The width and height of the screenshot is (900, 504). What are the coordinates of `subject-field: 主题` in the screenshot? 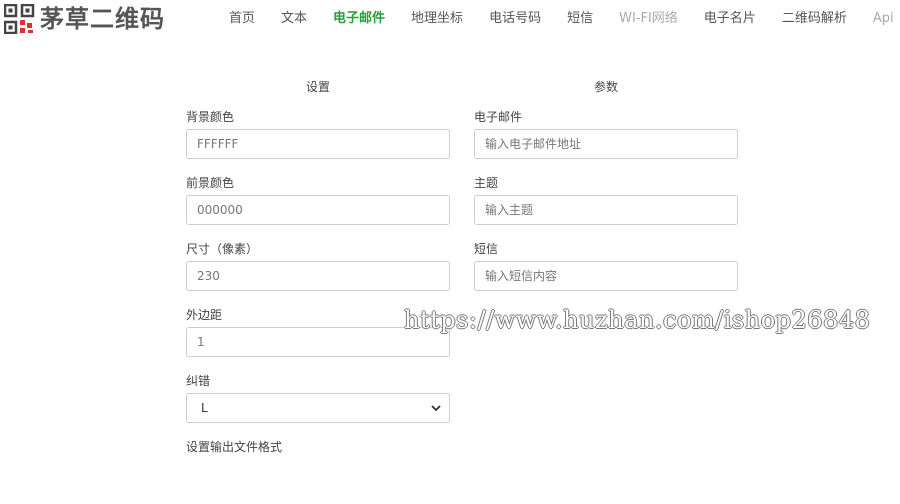 It's located at (606, 207).